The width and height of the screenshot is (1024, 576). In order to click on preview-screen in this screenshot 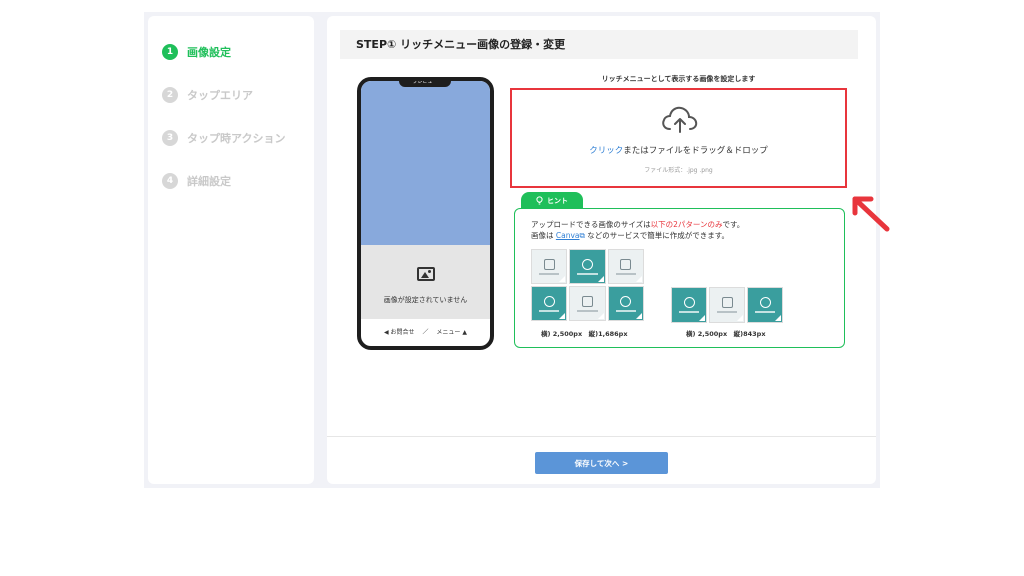, I will do `click(425, 163)`.